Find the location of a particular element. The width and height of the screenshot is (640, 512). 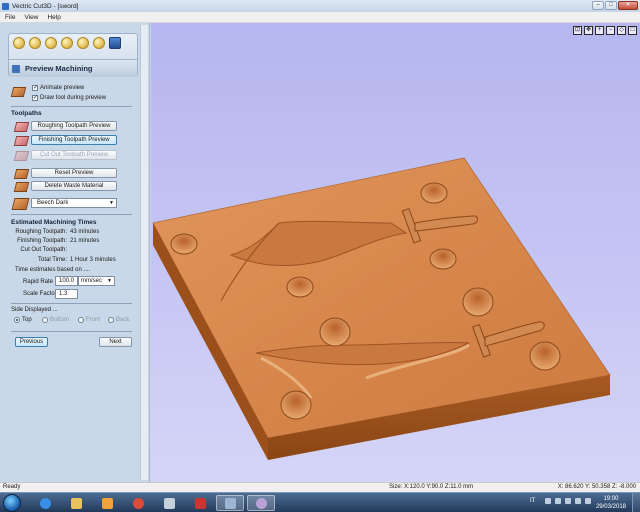

material-preview-icon is located at coordinates (18, 92).